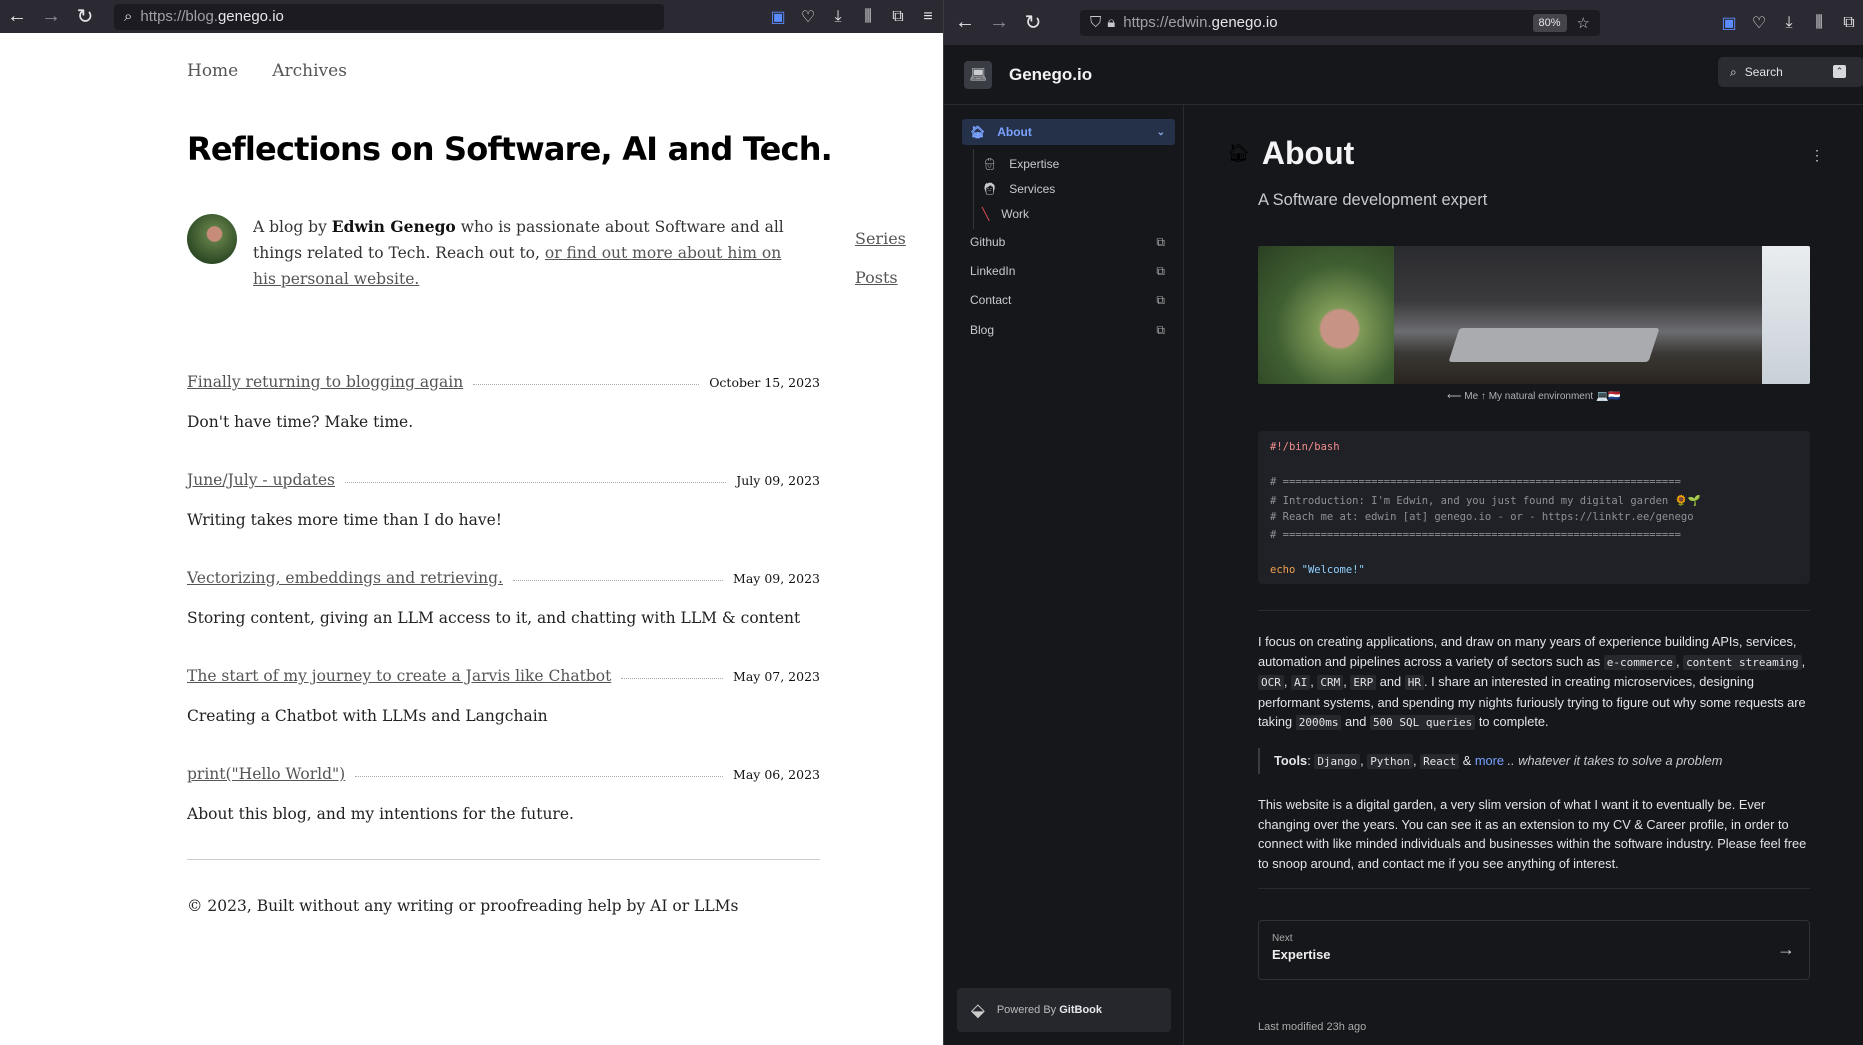  What do you see at coordinates (345, 578) in the screenshot?
I see `post-title-link: Vectorizing, embeddings and retrieving.` at bounding box center [345, 578].